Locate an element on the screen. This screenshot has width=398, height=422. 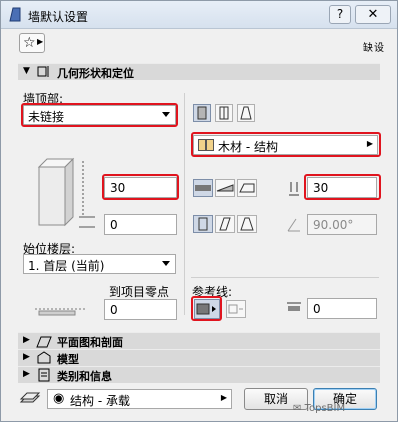
flip-icon is located at coordinates (235, 309).